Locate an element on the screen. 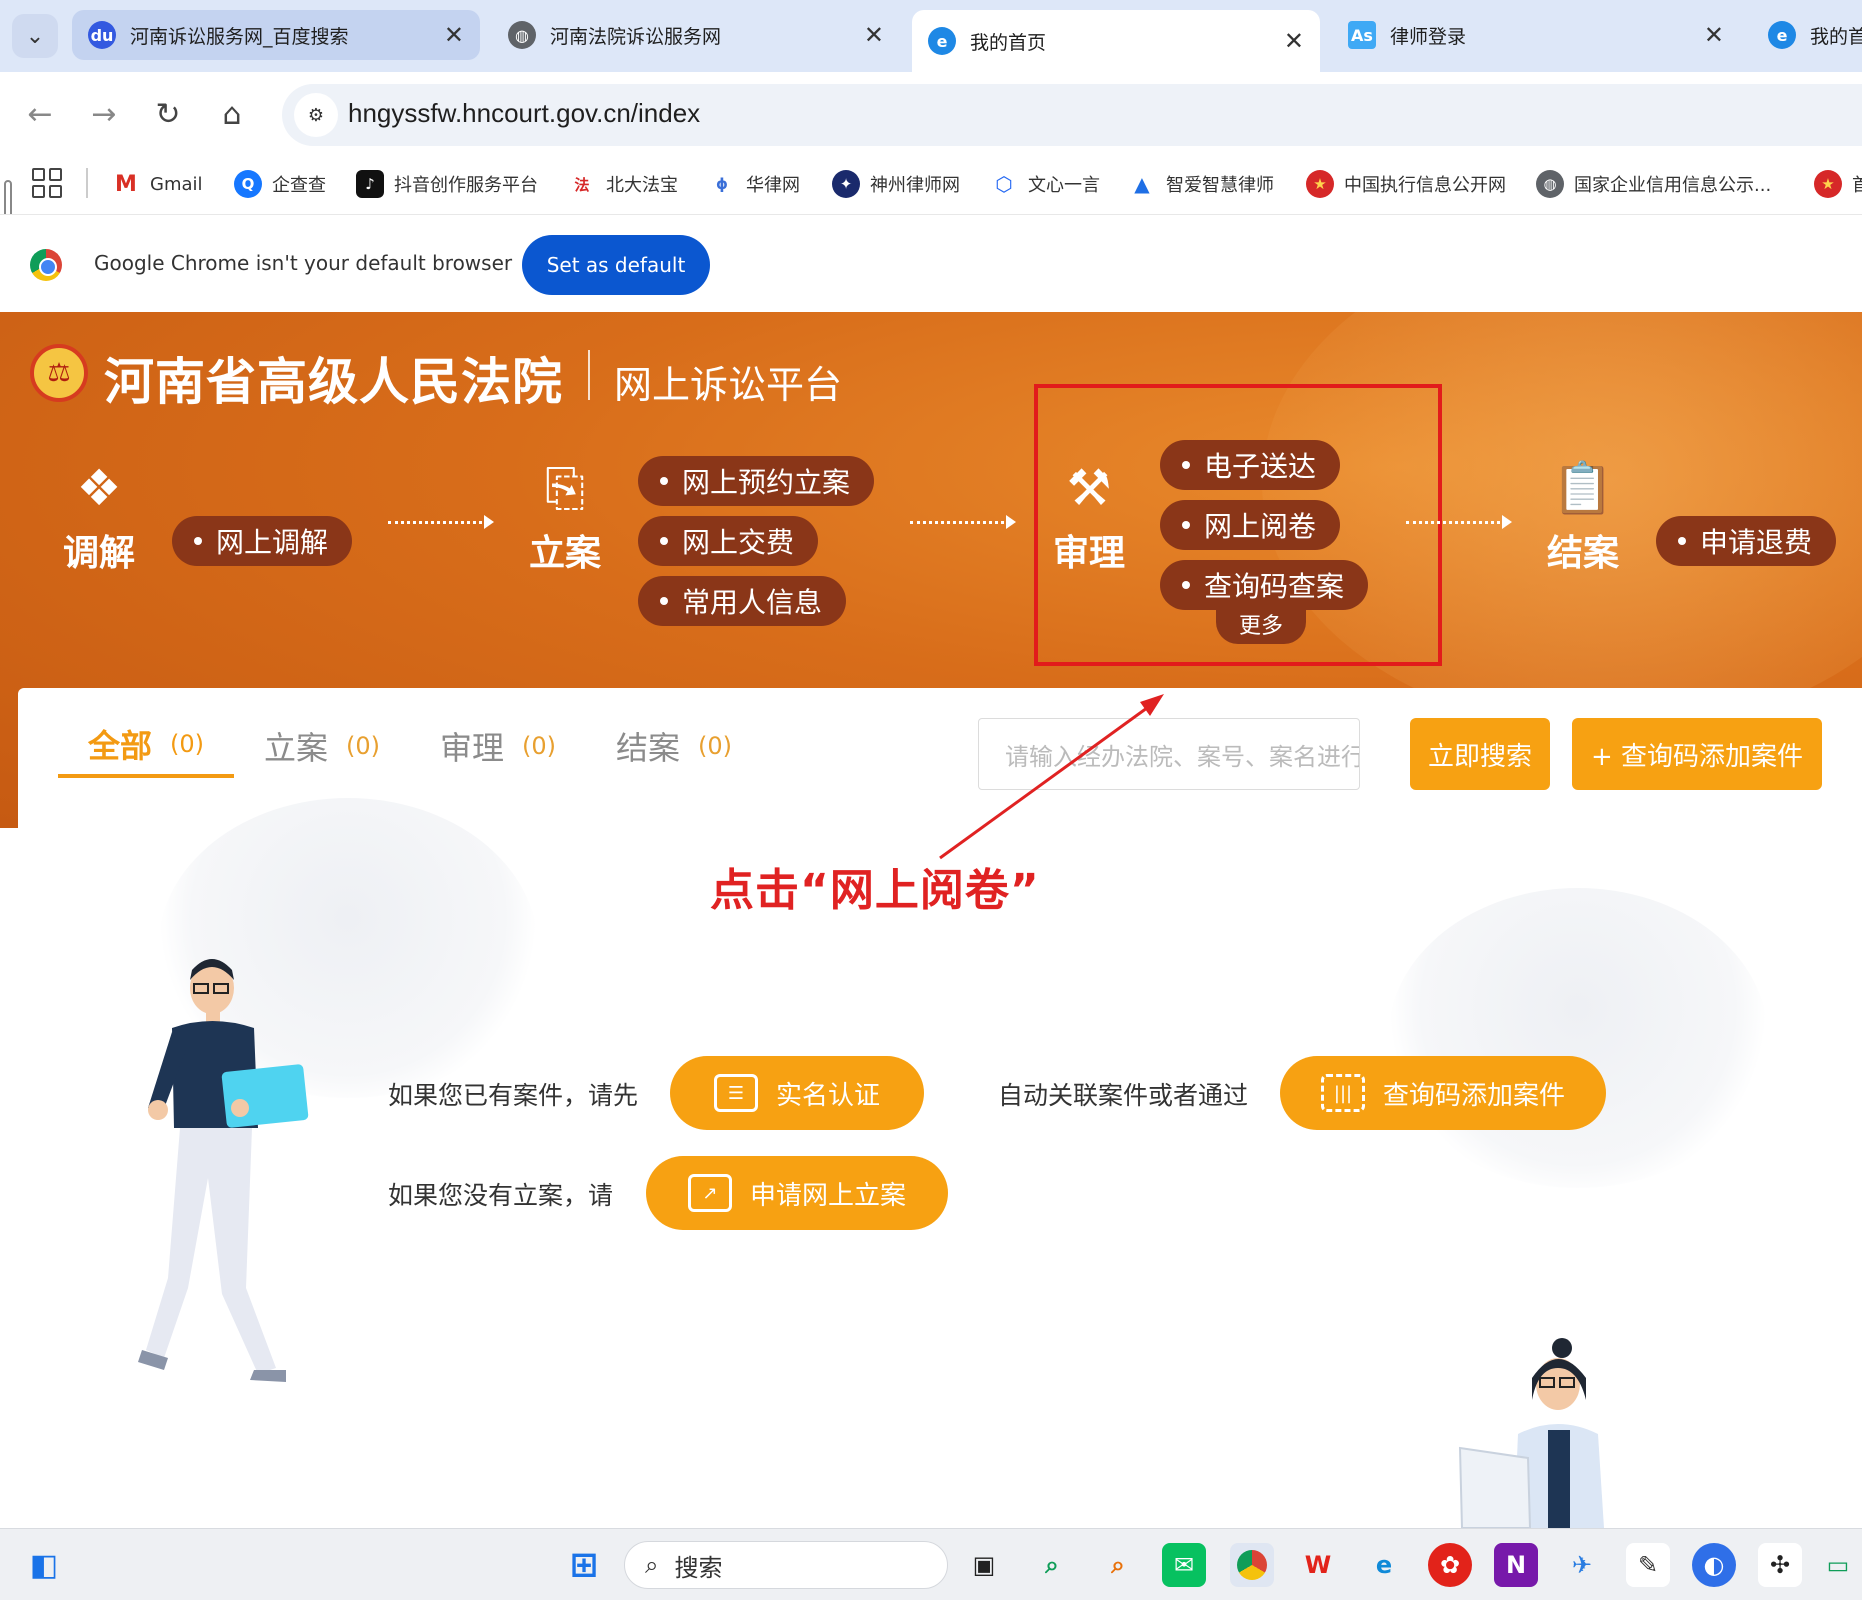 Image resolution: width=1862 pixels, height=1600 pixels. browser-tab-lawyer-login: As 律师登录 ✕ is located at coordinates (1536, 35).